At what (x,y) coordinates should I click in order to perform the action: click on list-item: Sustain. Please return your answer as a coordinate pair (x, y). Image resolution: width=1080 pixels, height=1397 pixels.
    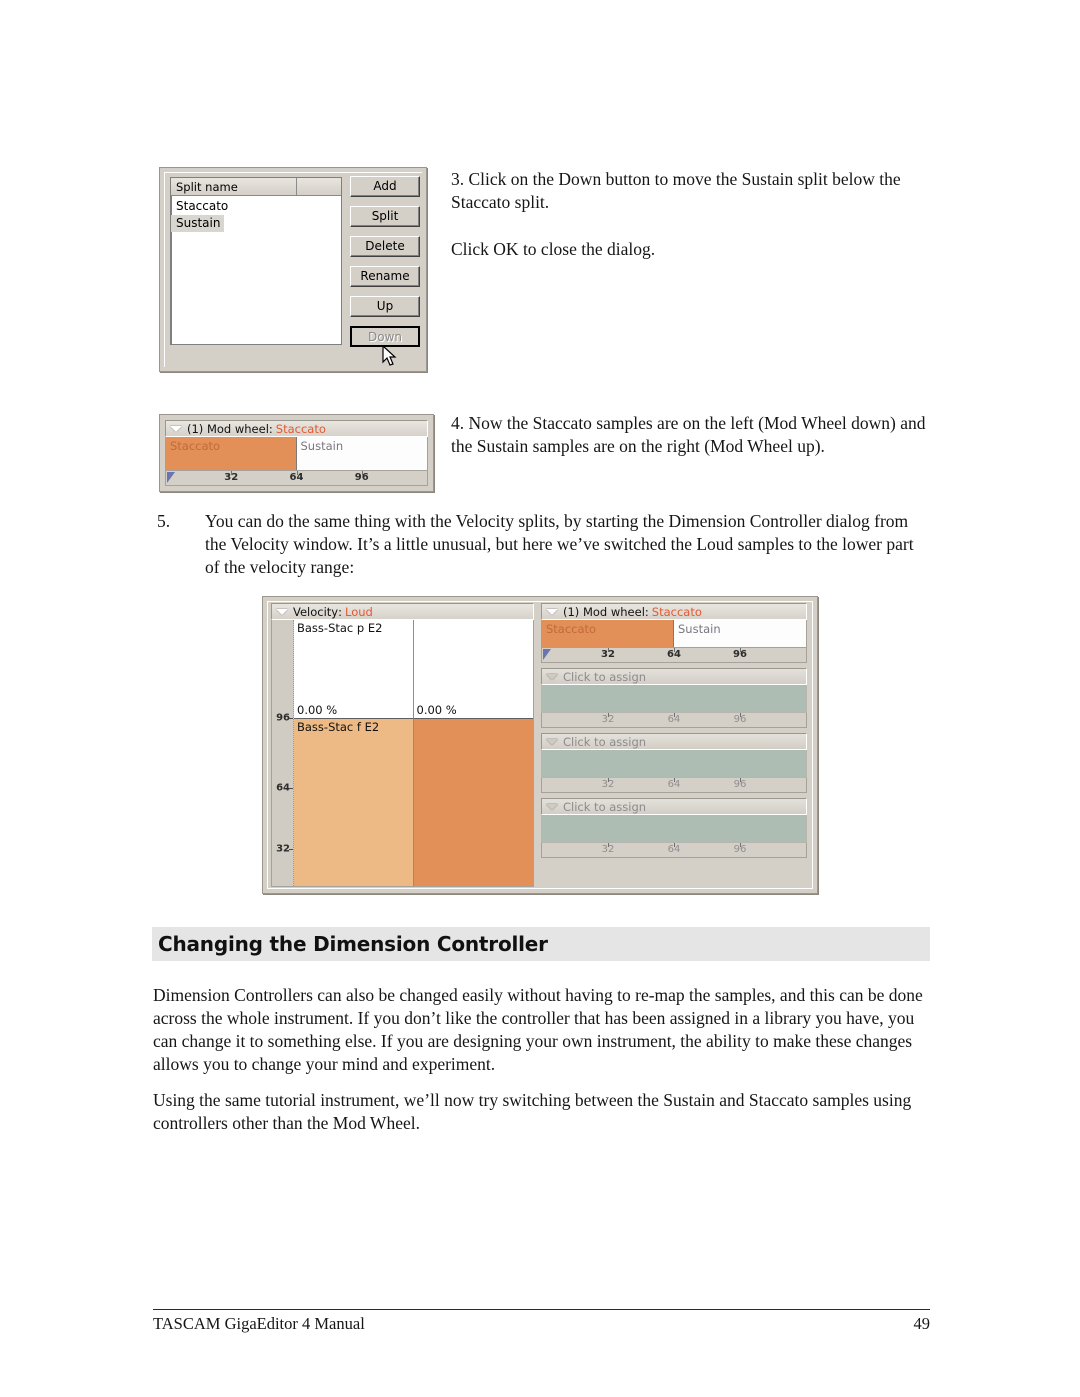
    Looking at the image, I should click on (256, 223).